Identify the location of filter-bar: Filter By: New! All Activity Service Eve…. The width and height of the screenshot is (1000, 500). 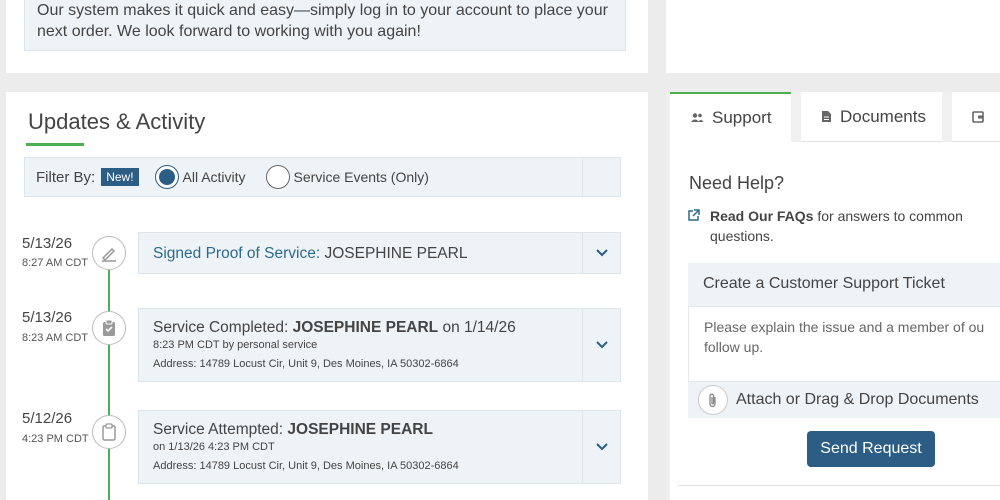
(322, 177).